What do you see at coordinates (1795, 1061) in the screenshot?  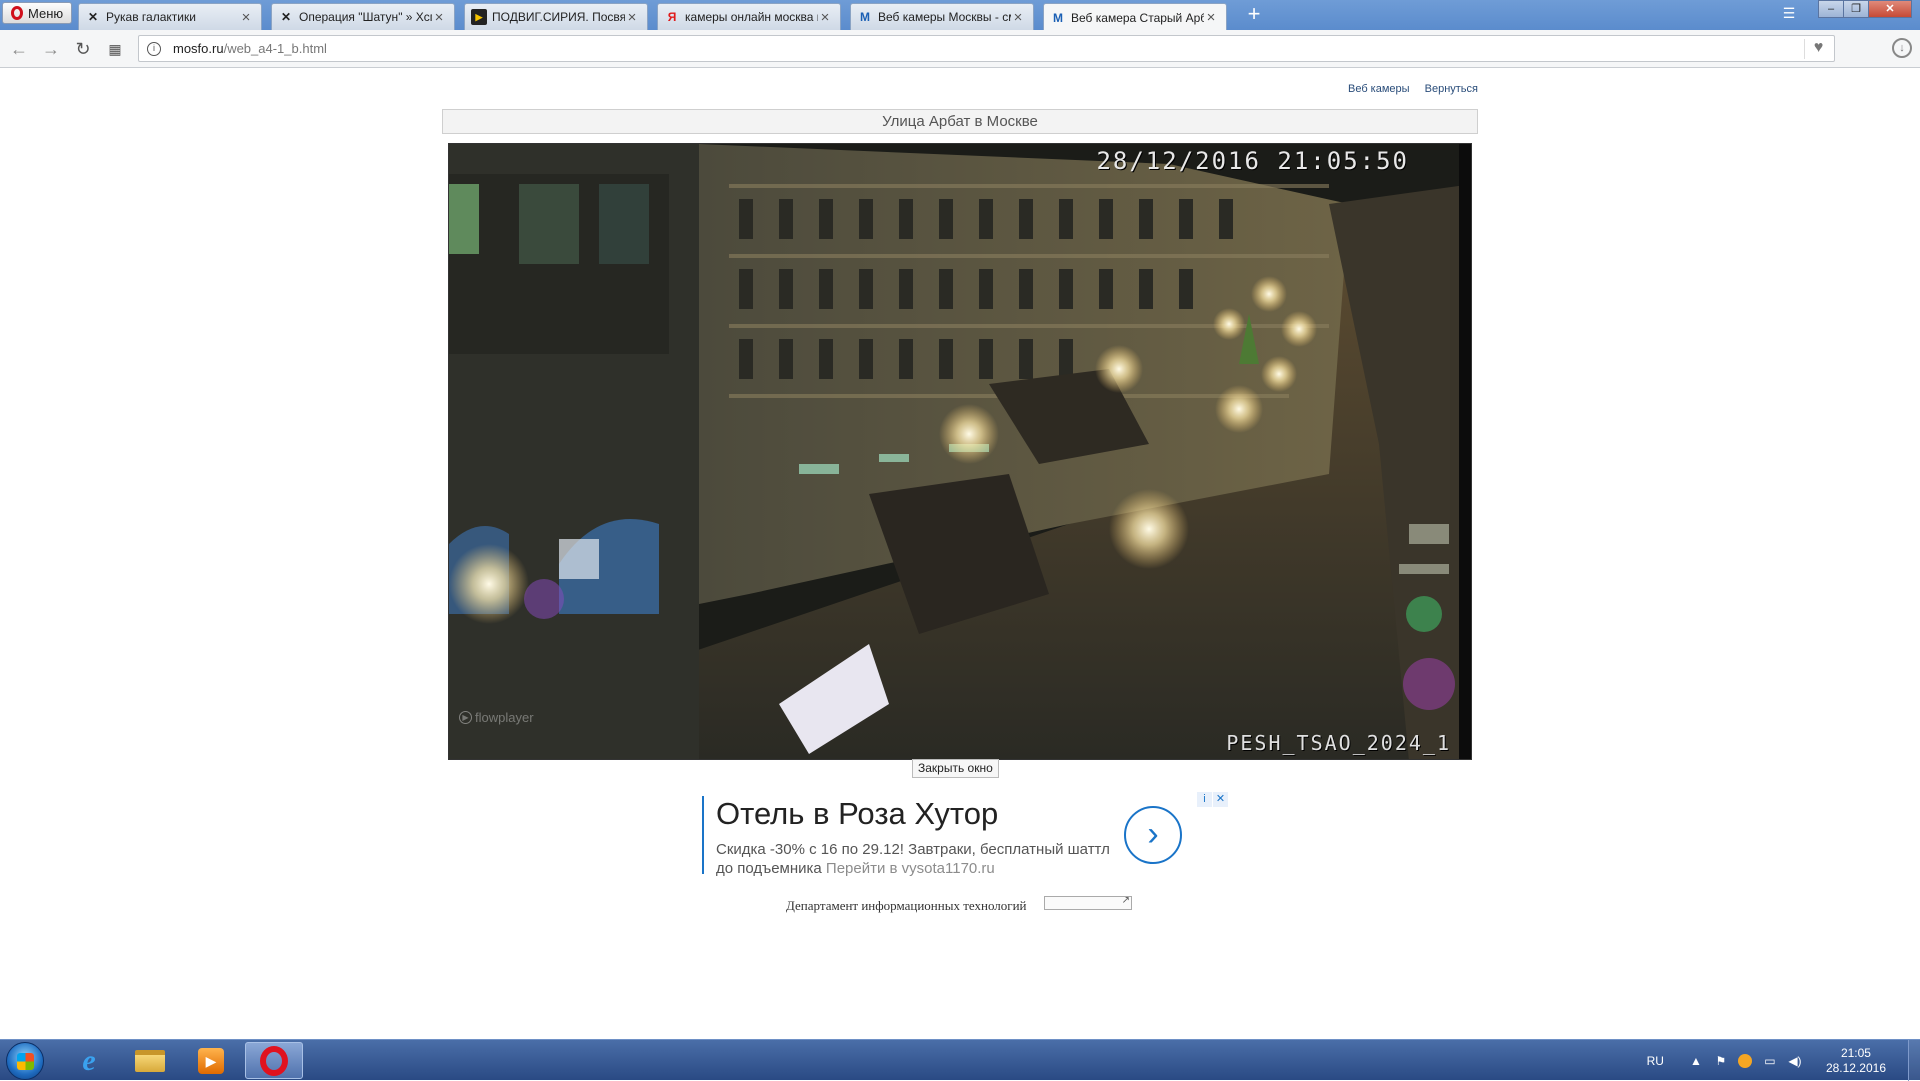 I see `volume-icon: ◀)` at bounding box center [1795, 1061].